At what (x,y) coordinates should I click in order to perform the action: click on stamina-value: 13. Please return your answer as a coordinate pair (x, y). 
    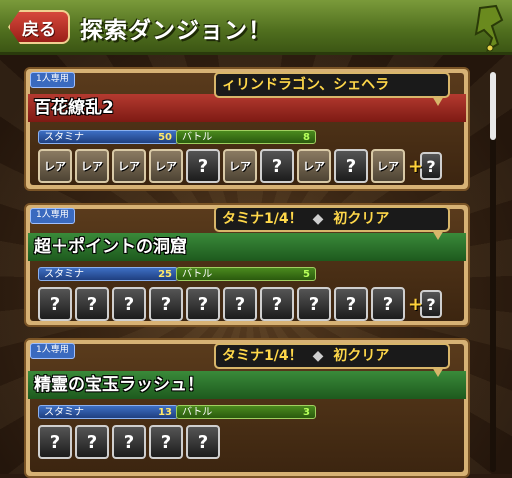
    Looking at the image, I should click on (165, 412).